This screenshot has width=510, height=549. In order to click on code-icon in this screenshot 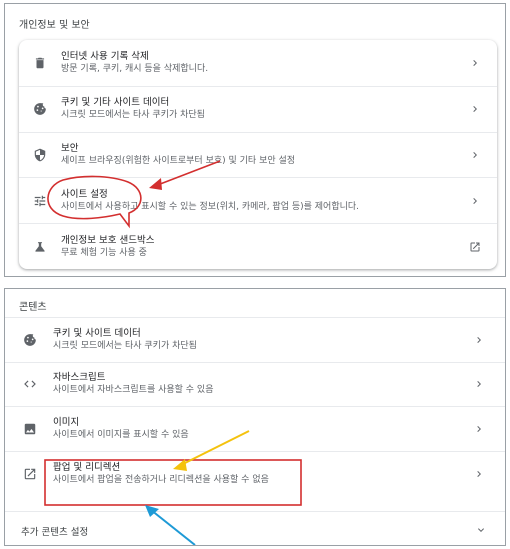, I will do `click(30, 384)`.